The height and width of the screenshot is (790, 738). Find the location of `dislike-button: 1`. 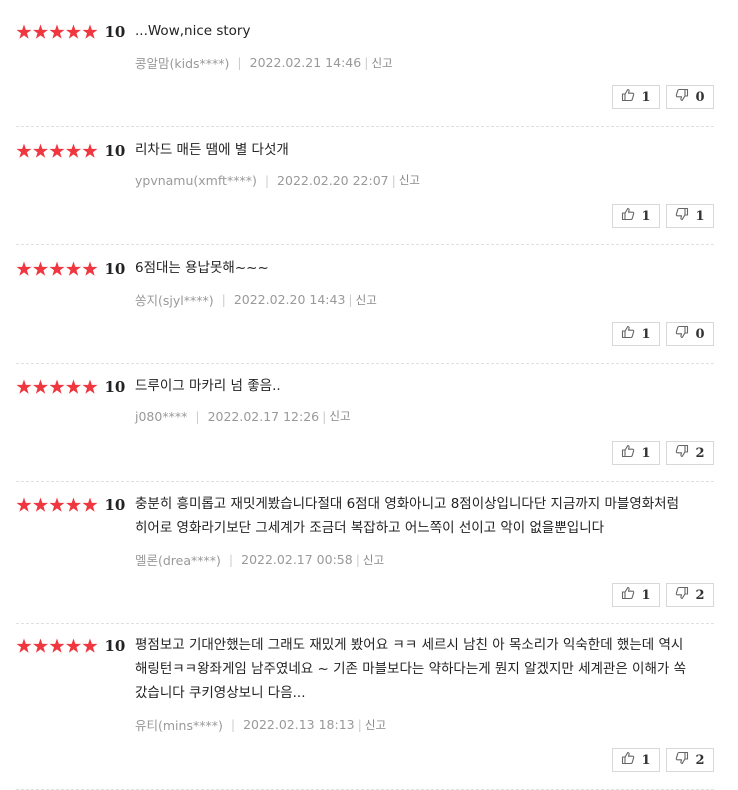

dislike-button: 1 is located at coordinates (690, 216).